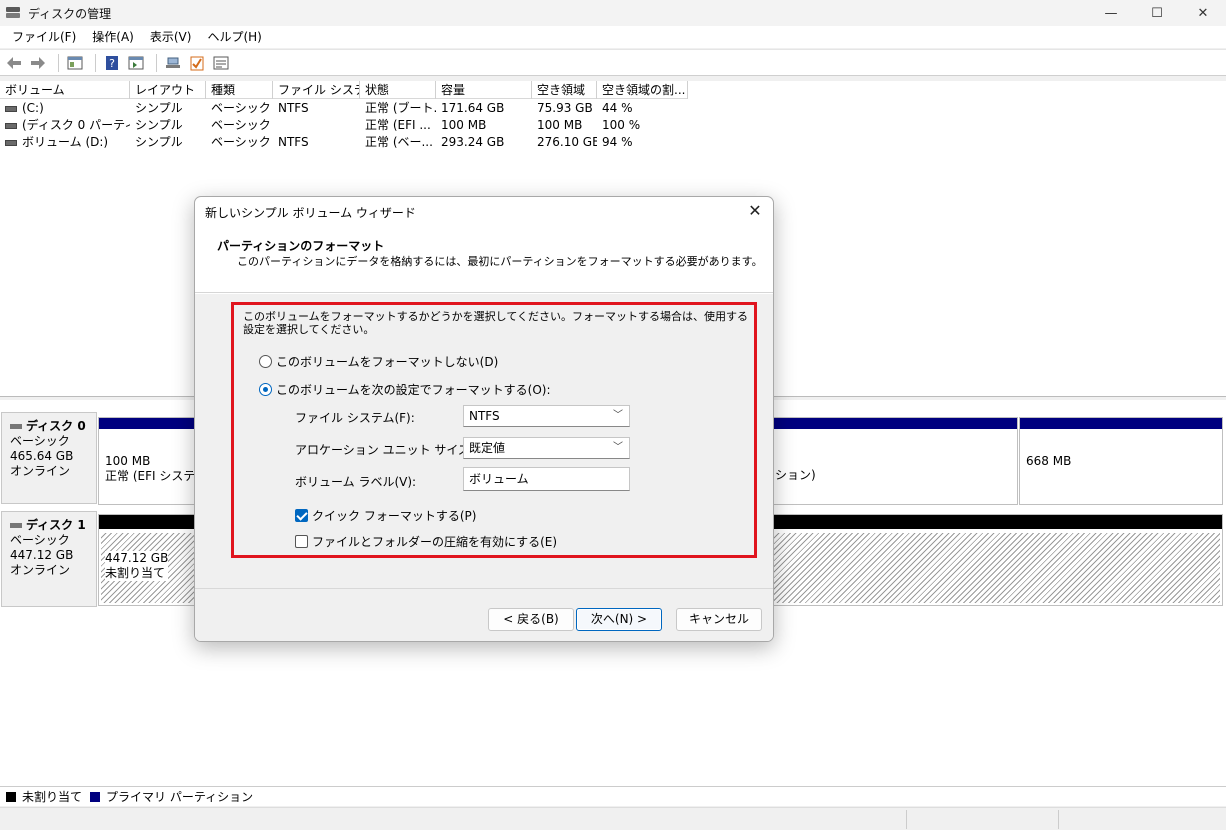 This screenshot has height=830, width=1226. Describe the element at coordinates (75, 63) in the screenshot. I see `properties-icon` at that location.